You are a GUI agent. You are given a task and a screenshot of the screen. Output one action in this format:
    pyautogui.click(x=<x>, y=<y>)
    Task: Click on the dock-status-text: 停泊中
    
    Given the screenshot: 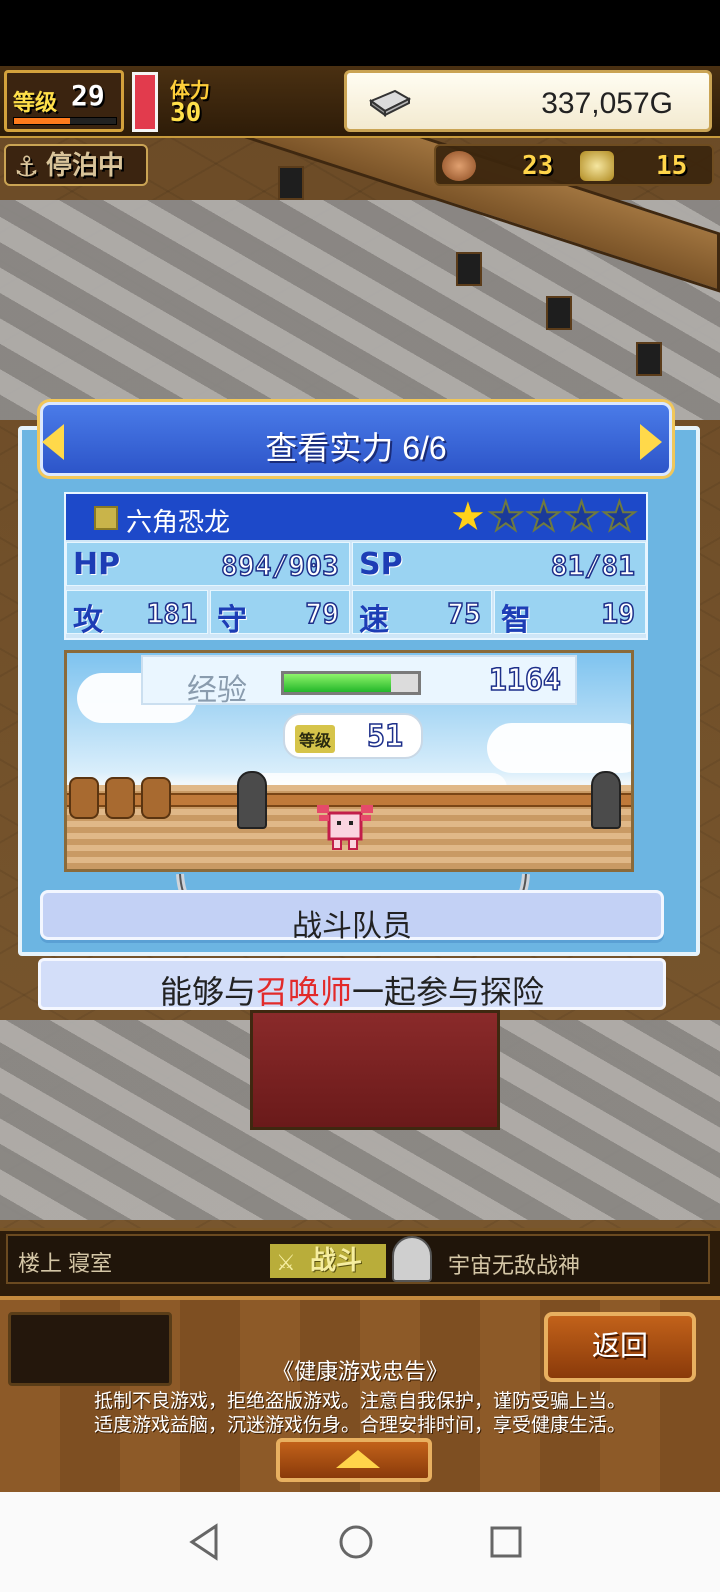 What is the action you would take?
    pyautogui.click(x=85, y=165)
    